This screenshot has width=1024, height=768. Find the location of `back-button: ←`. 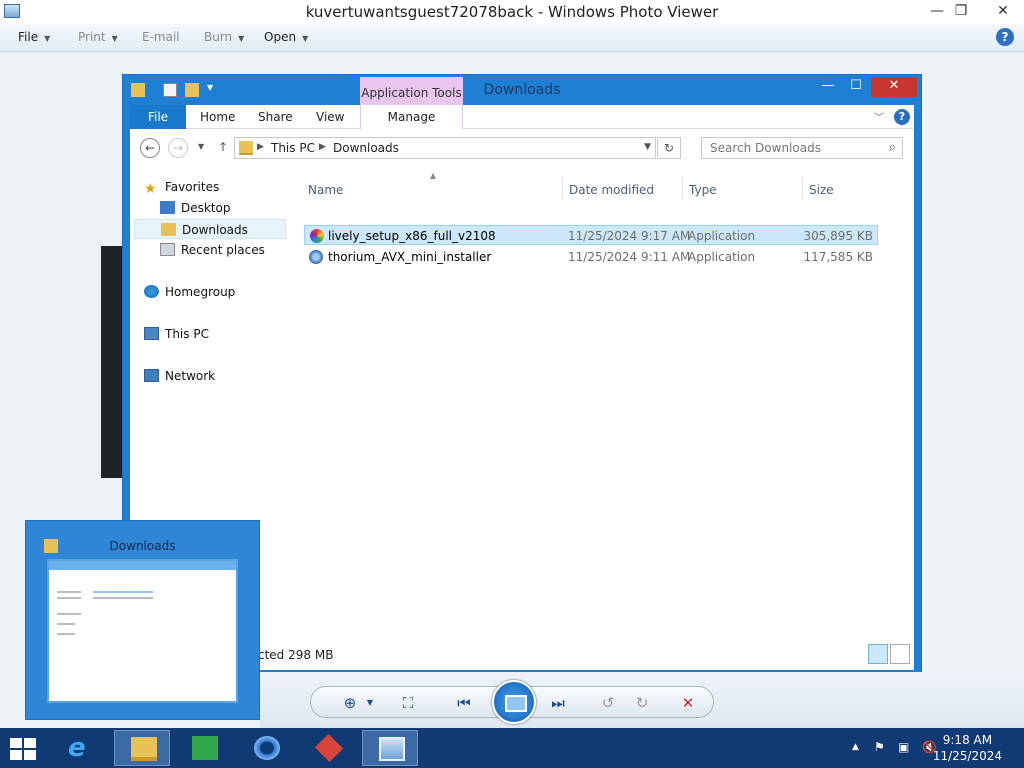

back-button: ← is located at coordinates (150, 148).